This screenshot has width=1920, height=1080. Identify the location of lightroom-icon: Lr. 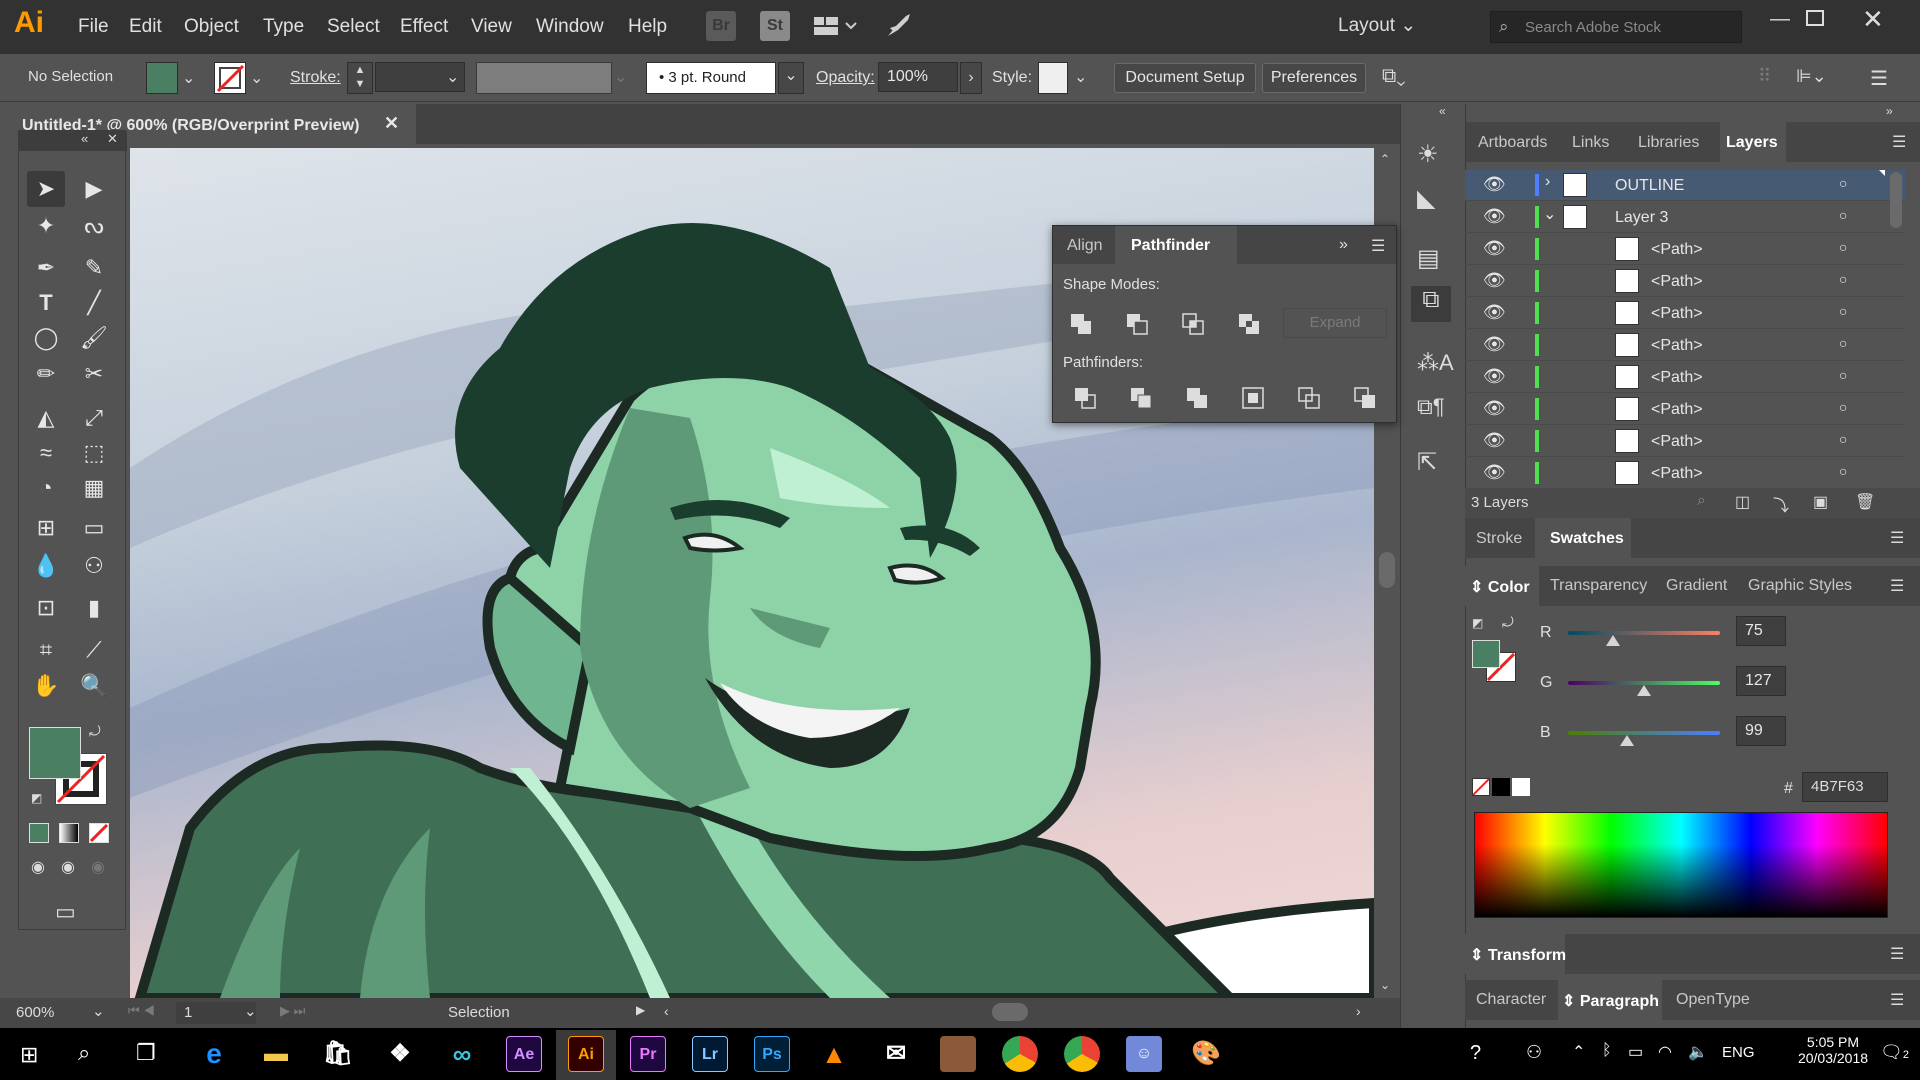
(710, 1054).